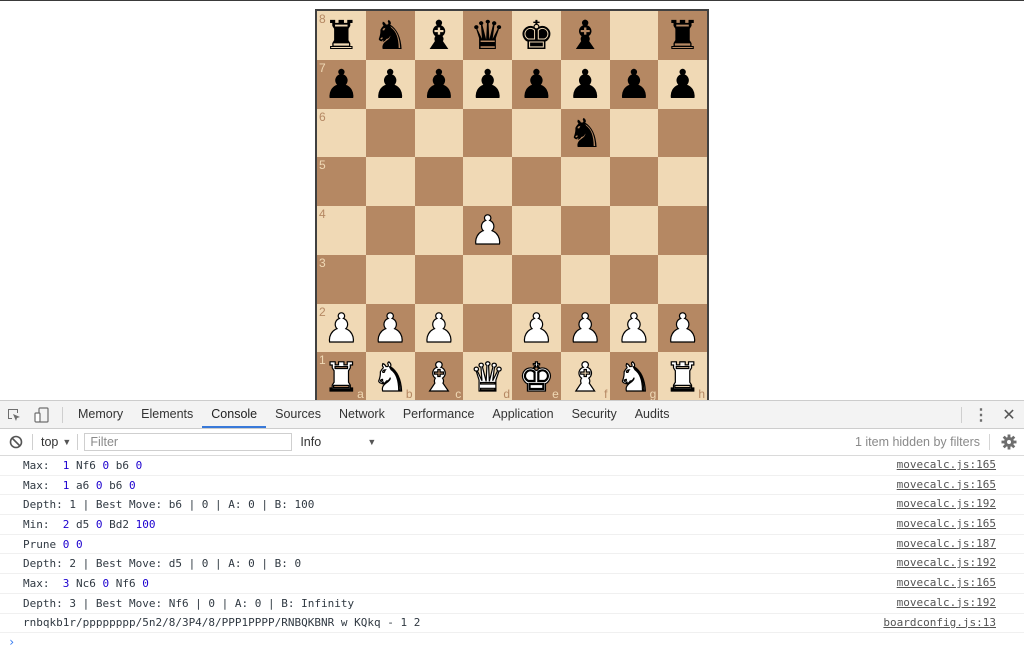 Image resolution: width=1024 pixels, height=651 pixels. Describe the element at coordinates (536, 133) in the screenshot. I see `square-e6` at that location.